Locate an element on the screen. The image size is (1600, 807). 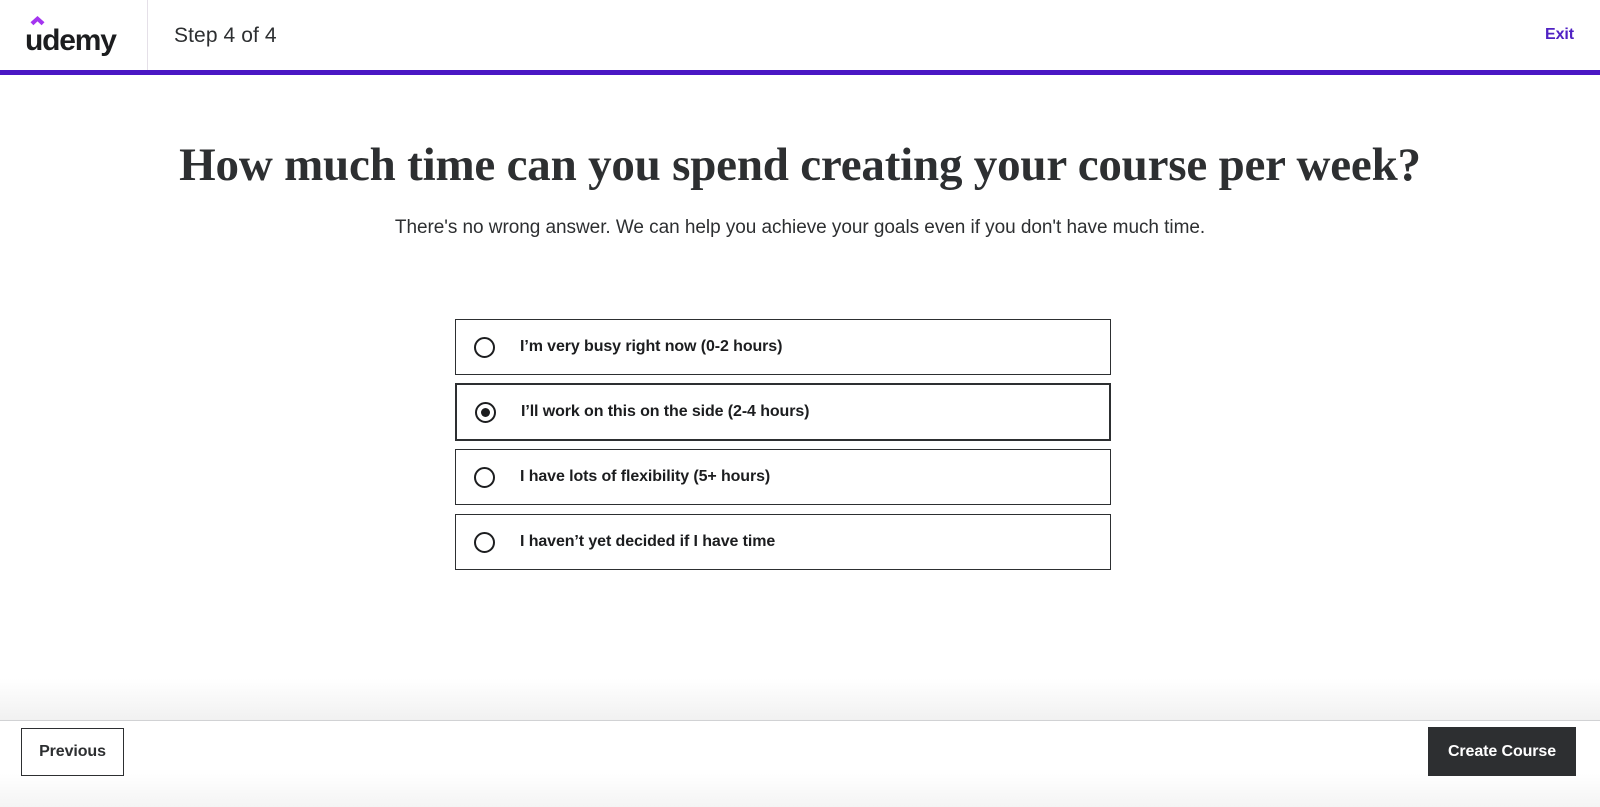
option-card-3: I haven’t yet decided if I have time is located at coordinates (783, 542).